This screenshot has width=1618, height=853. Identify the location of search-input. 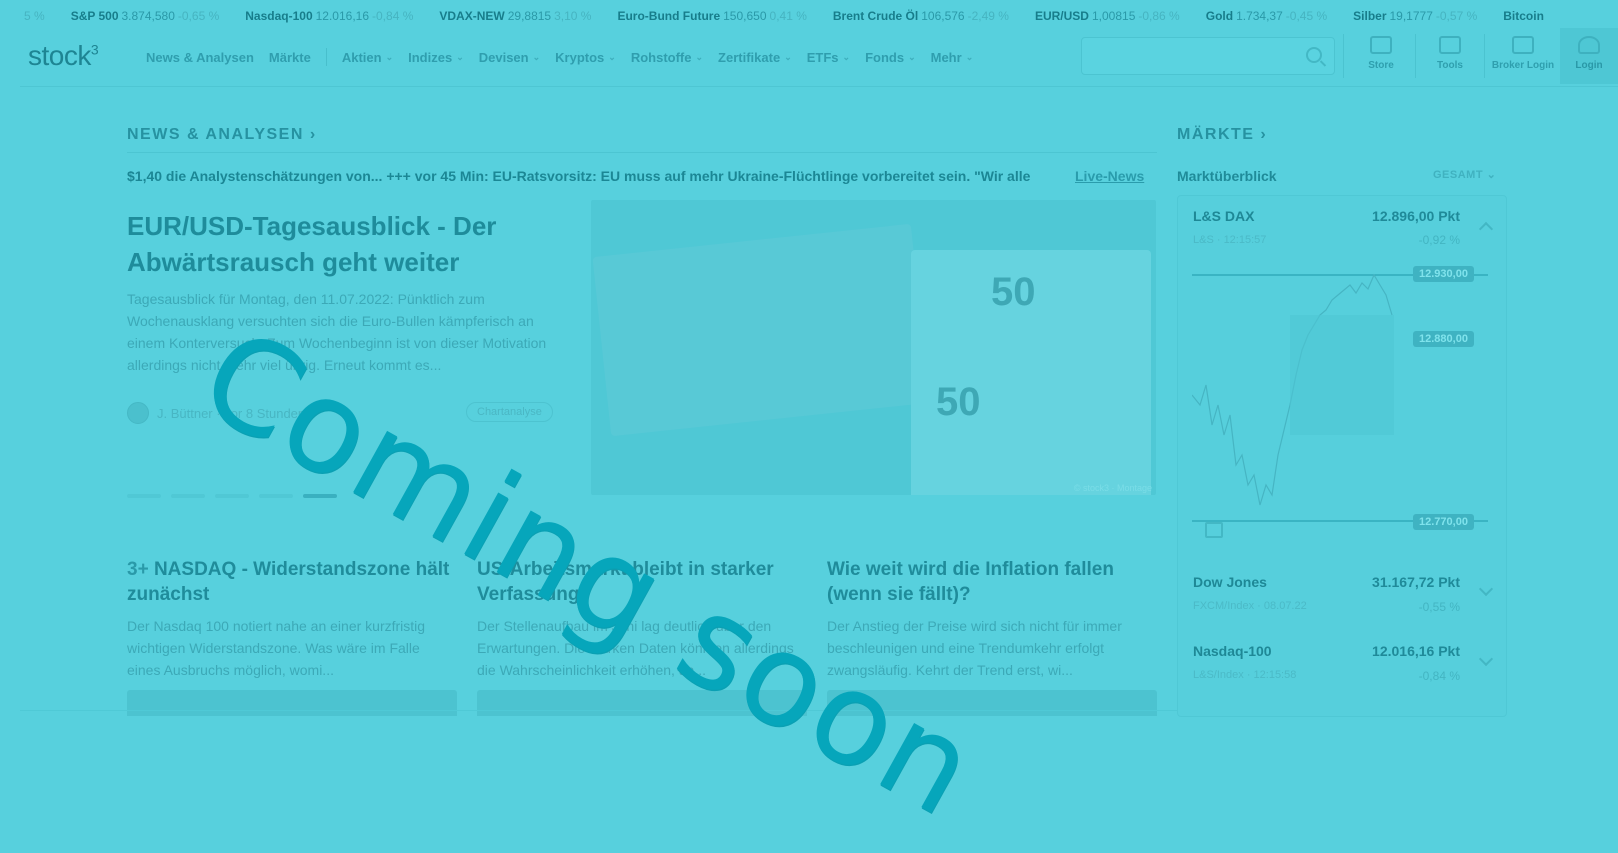
(1208, 56).